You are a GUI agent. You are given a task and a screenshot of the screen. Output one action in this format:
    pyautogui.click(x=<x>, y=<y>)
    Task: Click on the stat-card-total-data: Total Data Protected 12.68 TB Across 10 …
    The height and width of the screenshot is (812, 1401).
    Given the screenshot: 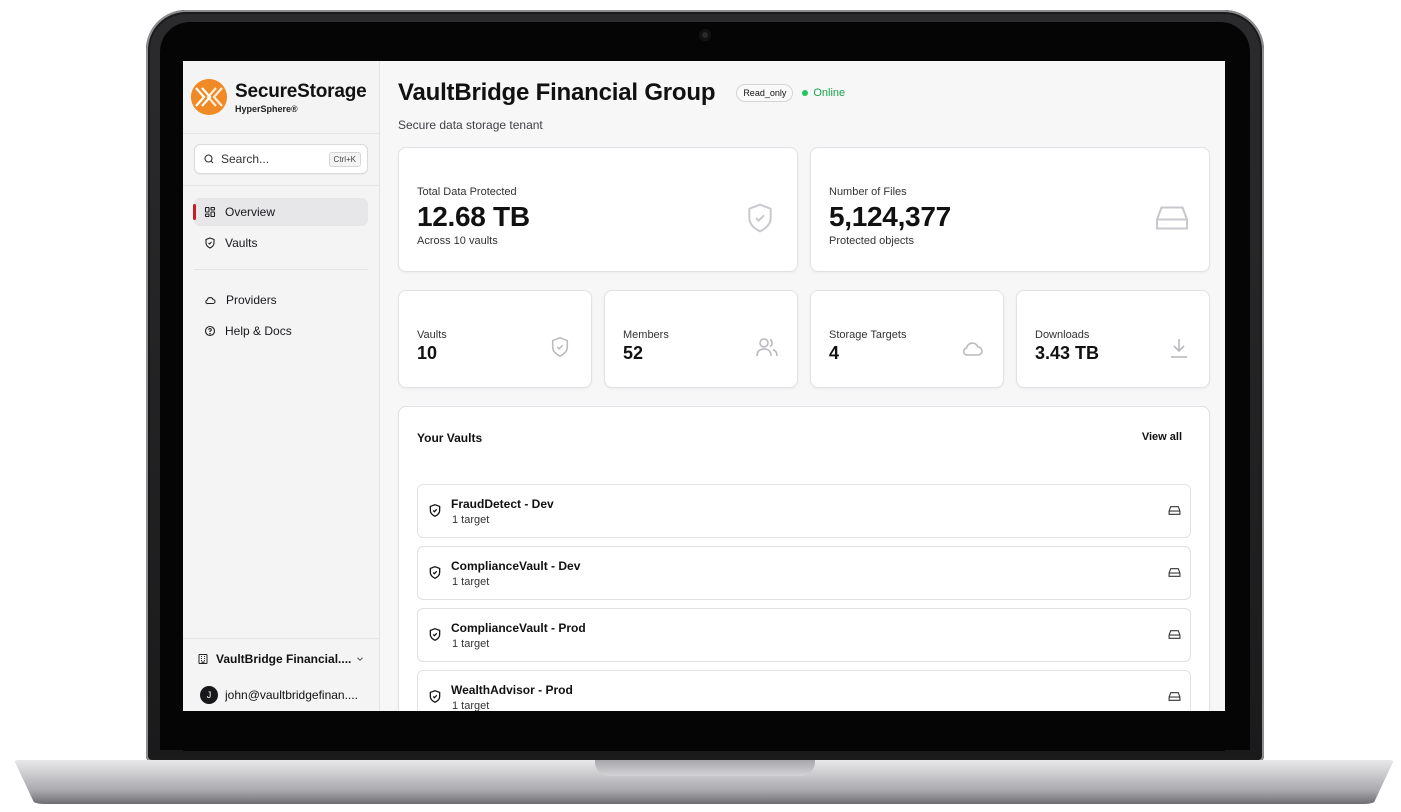 What is the action you would take?
    pyautogui.click(x=598, y=209)
    